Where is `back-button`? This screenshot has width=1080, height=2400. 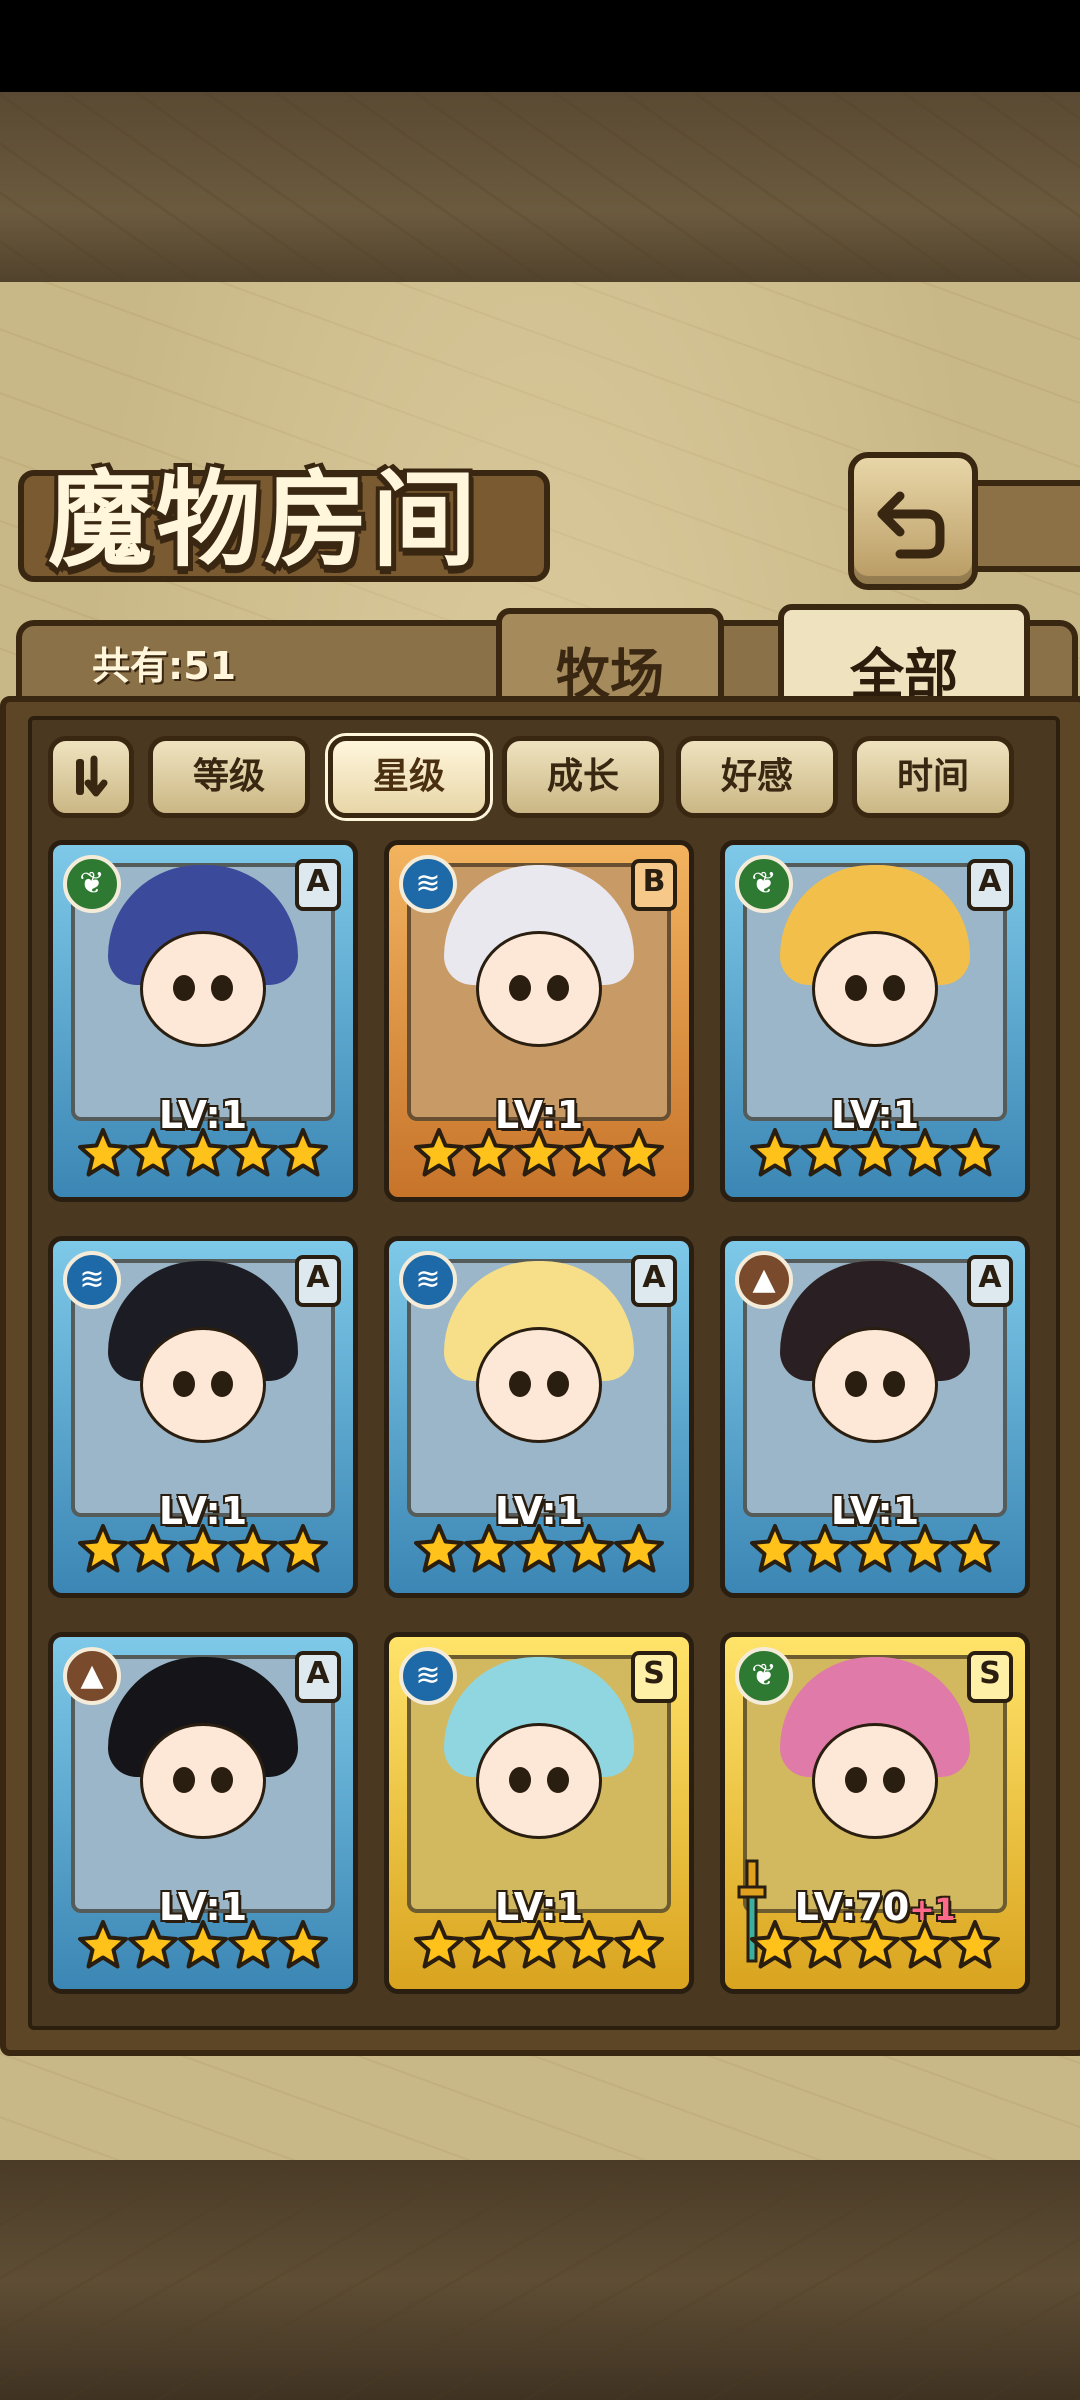 back-button is located at coordinates (913, 521).